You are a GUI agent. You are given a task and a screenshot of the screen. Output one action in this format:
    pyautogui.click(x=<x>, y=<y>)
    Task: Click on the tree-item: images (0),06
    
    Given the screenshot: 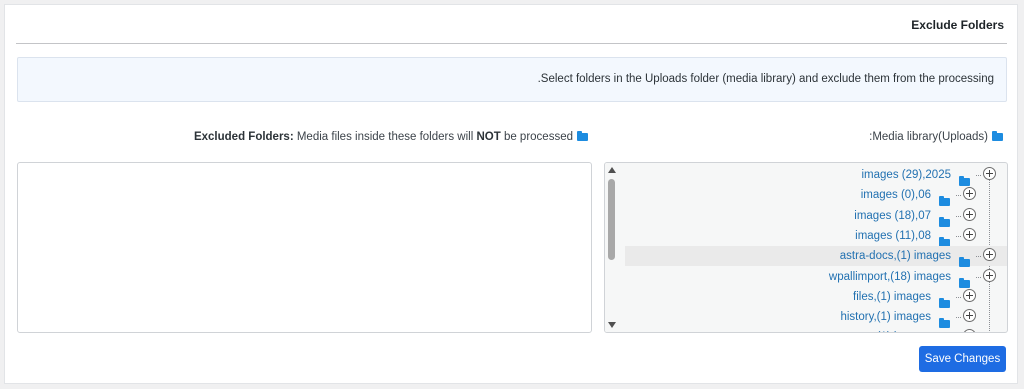 What is the action you would take?
    pyautogui.click(x=816, y=196)
    